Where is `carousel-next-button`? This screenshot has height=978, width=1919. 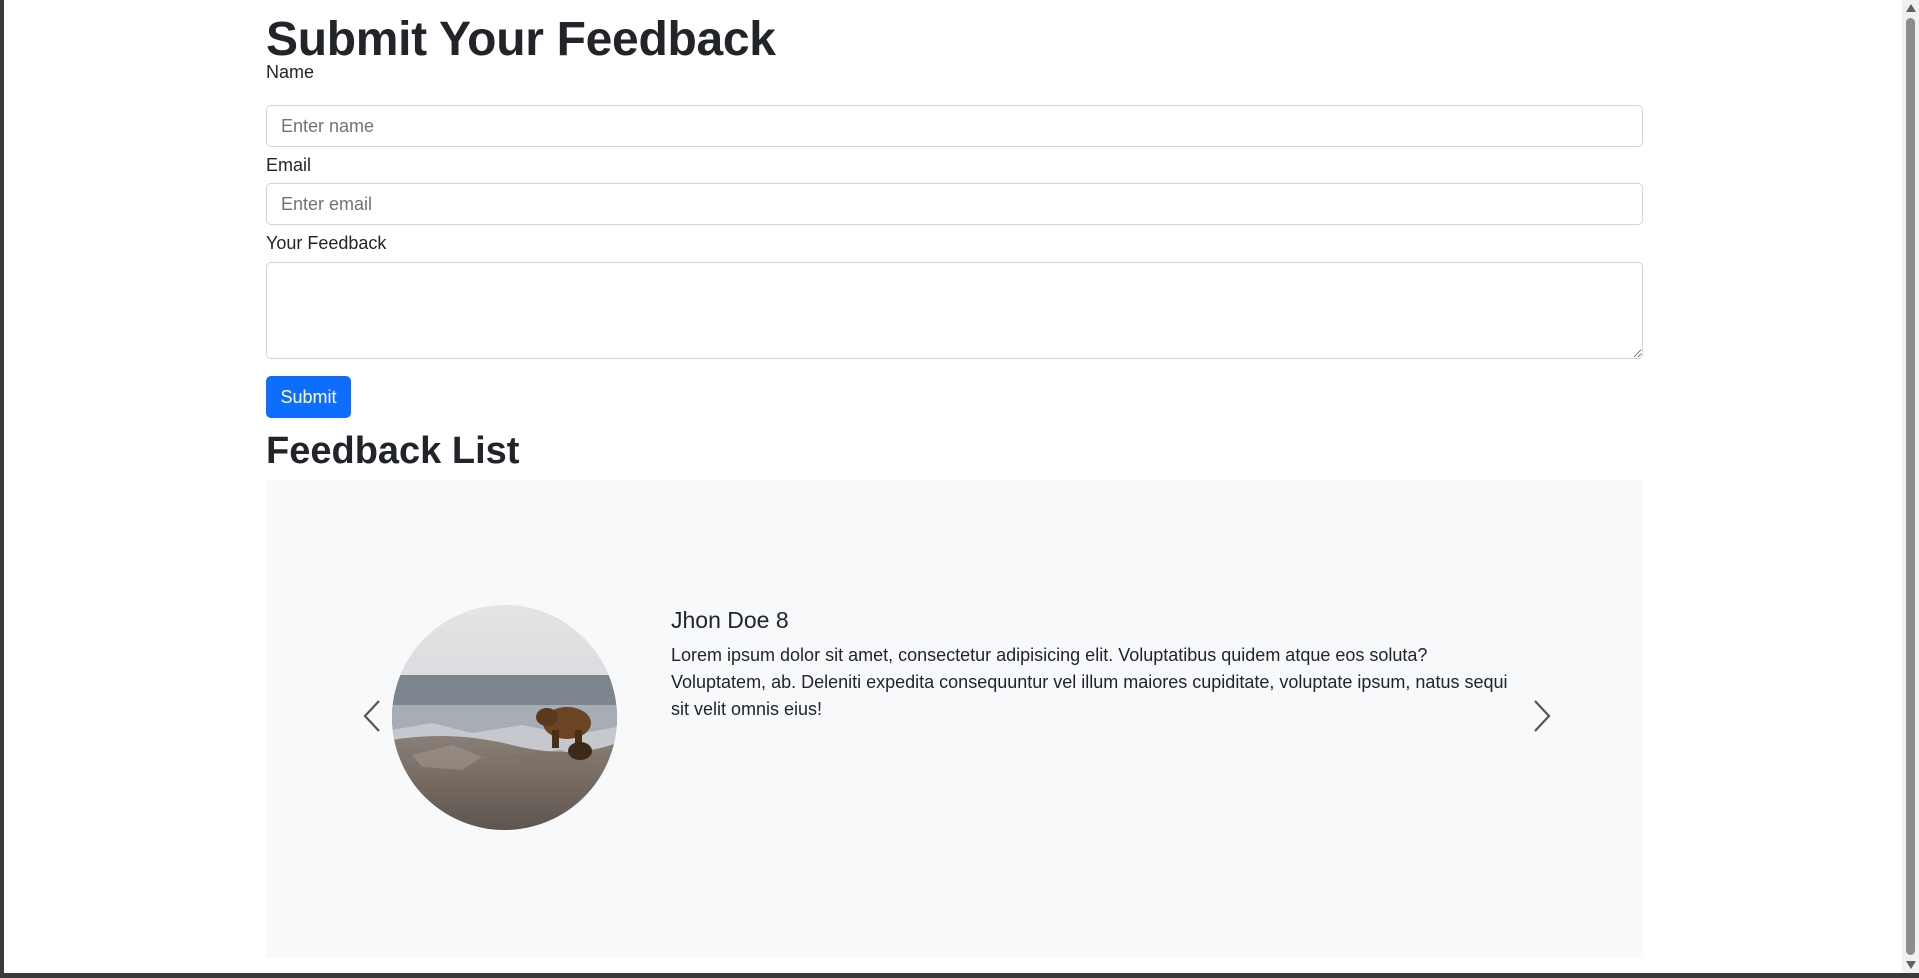 carousel-next-button is located at coordinates (1542, 716).